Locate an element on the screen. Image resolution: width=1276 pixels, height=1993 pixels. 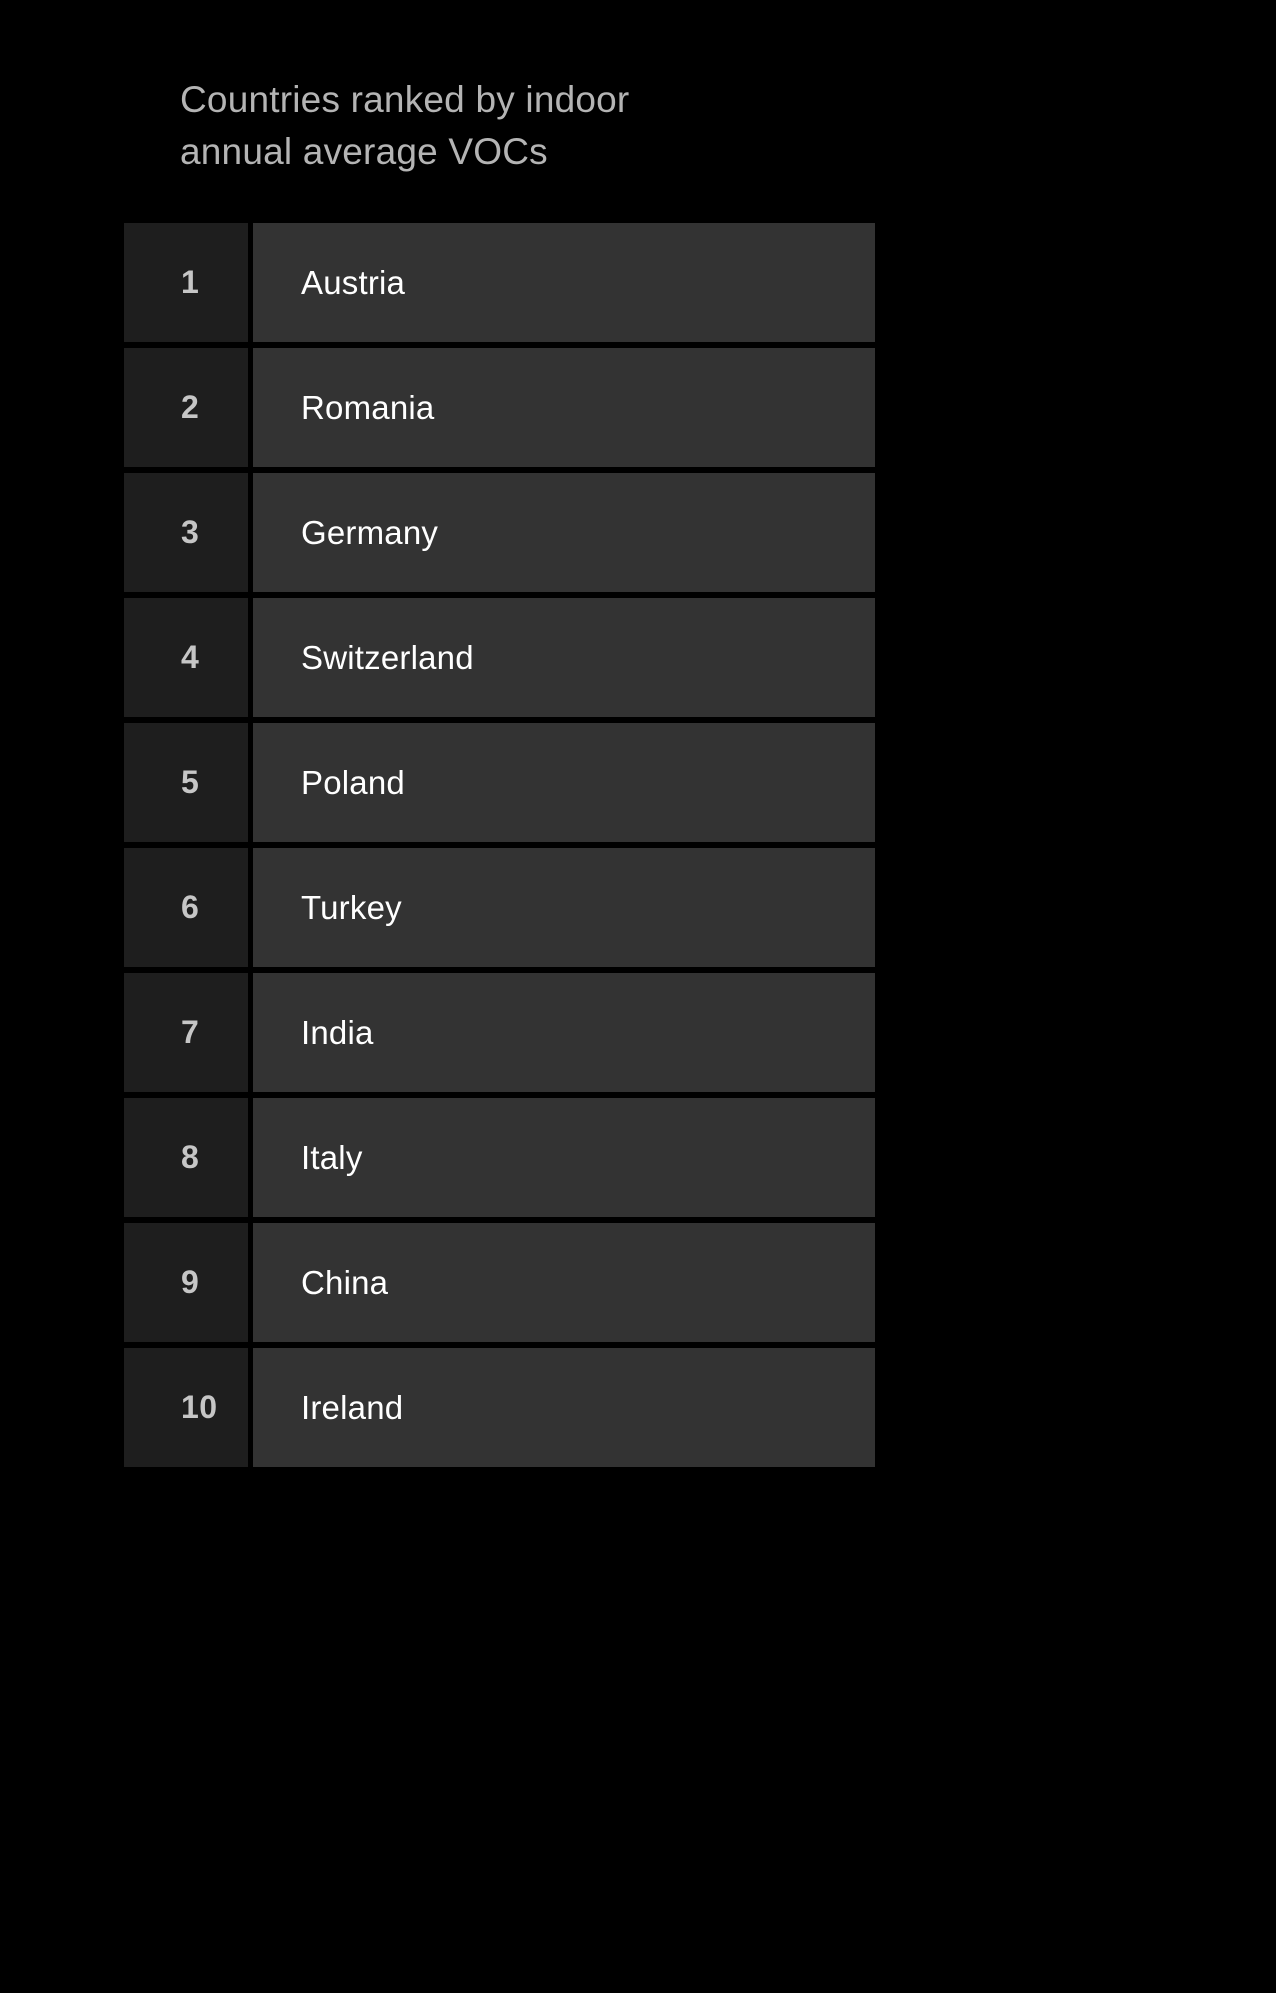
country-name: Switzerland is located at coordinates (564, 657).